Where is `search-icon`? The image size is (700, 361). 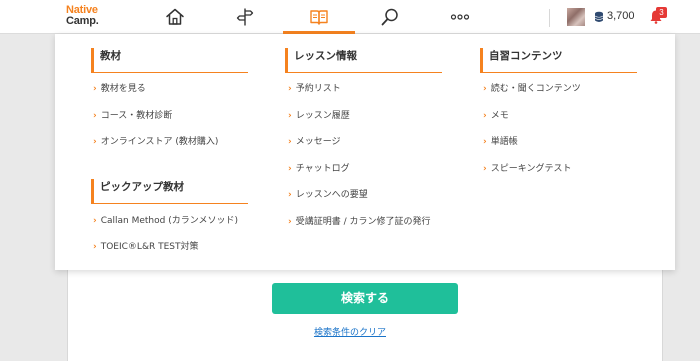
search-icon is located at coordinates (389, 17).